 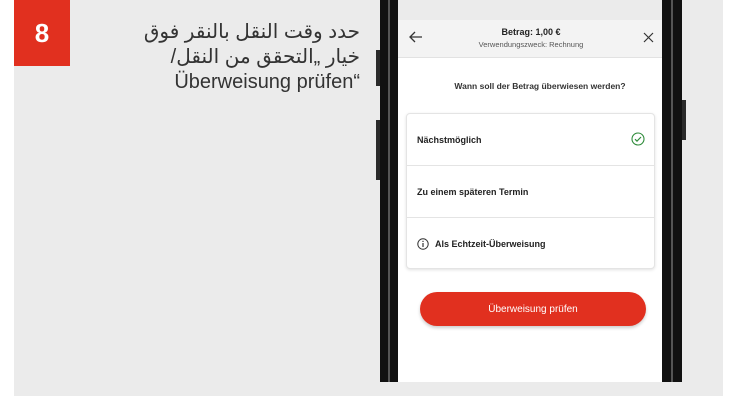 What do you see at coordinates (648, 37) in the screenshot?
I see `close-icon` at bounding box center [648, 37].